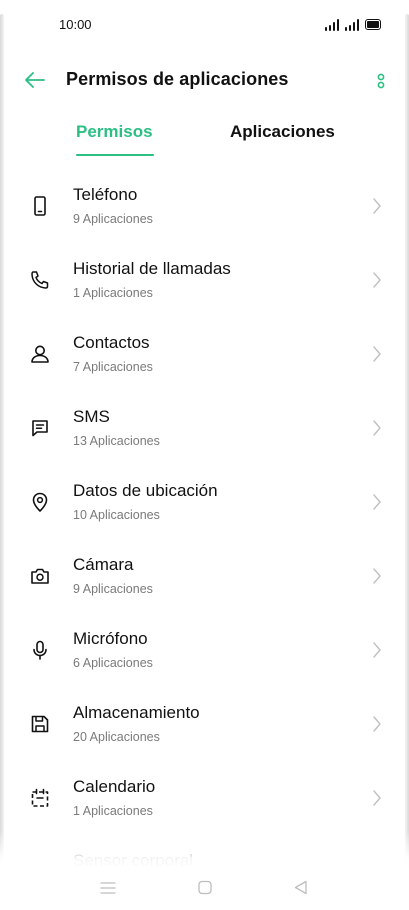 Image resolution: width=409 pixels, height=910 pixels. I want to click on permission-title: Teléfono, so click(105, 194).